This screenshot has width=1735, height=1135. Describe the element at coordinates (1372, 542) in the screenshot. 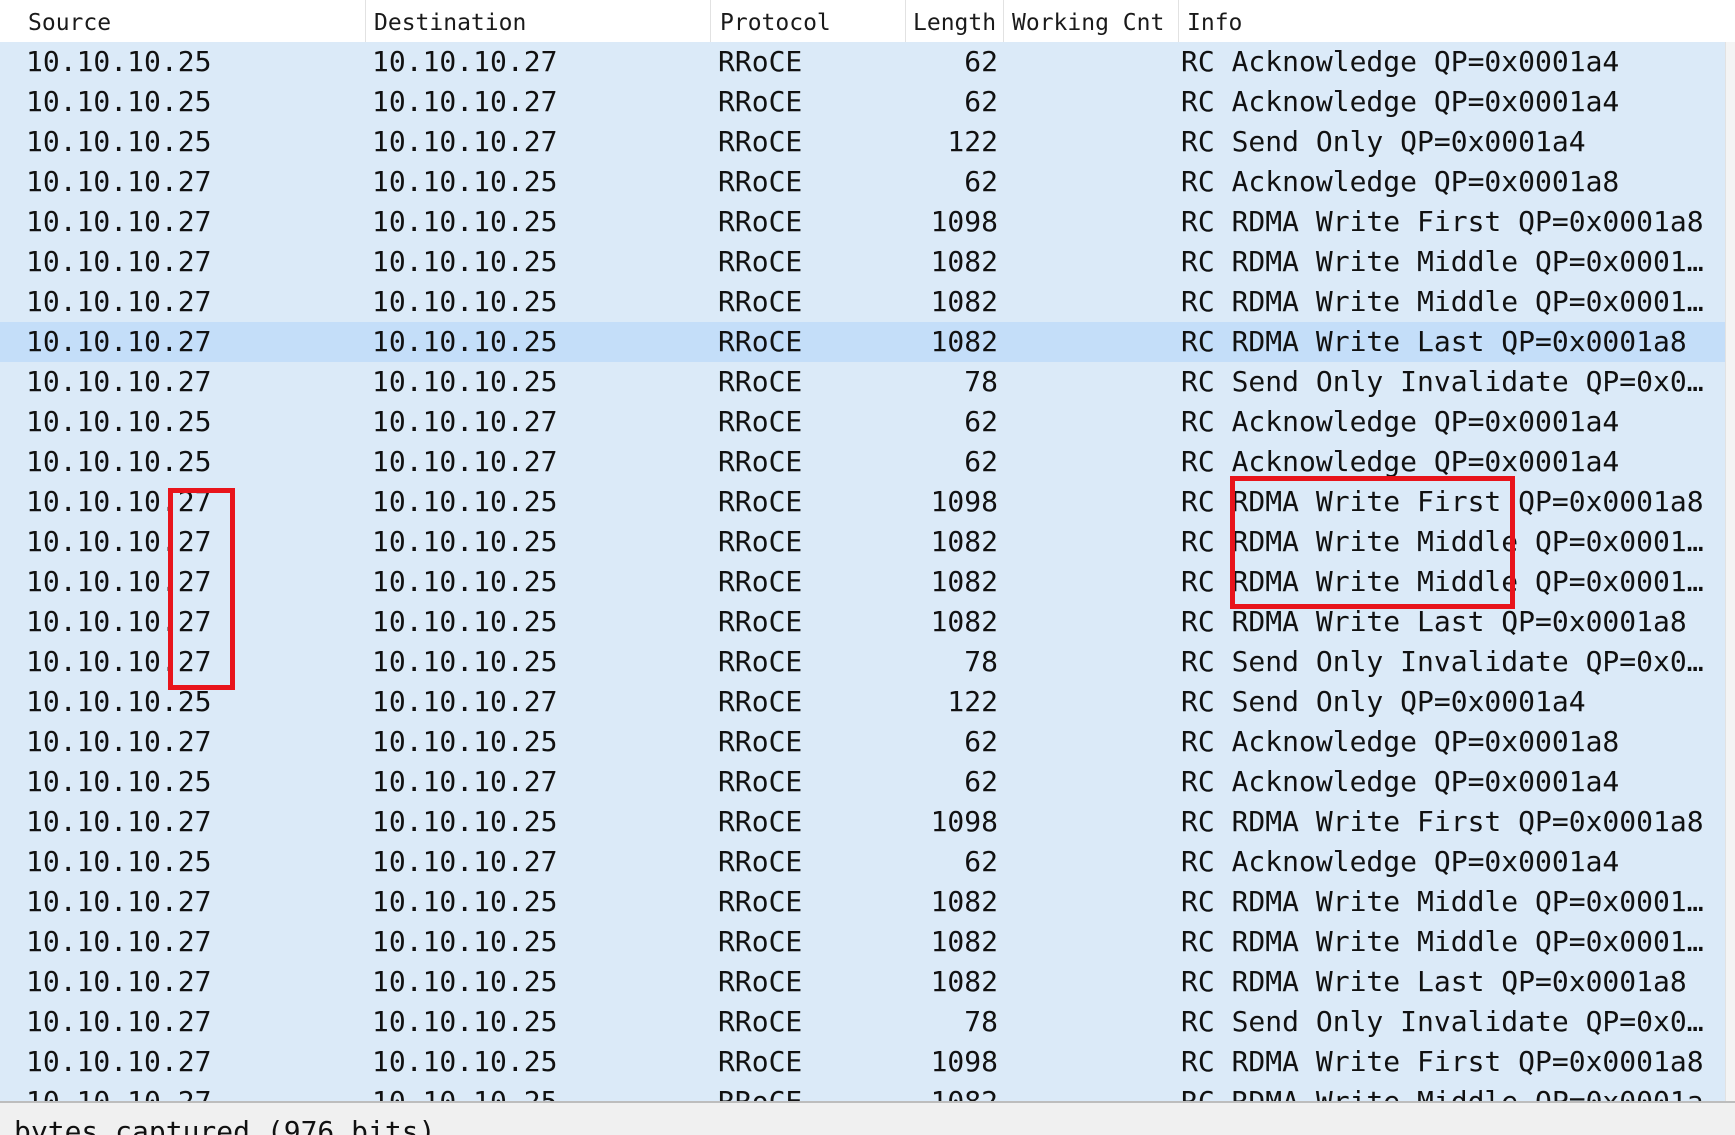

I see `annotation-box-rdma-write` at that location.